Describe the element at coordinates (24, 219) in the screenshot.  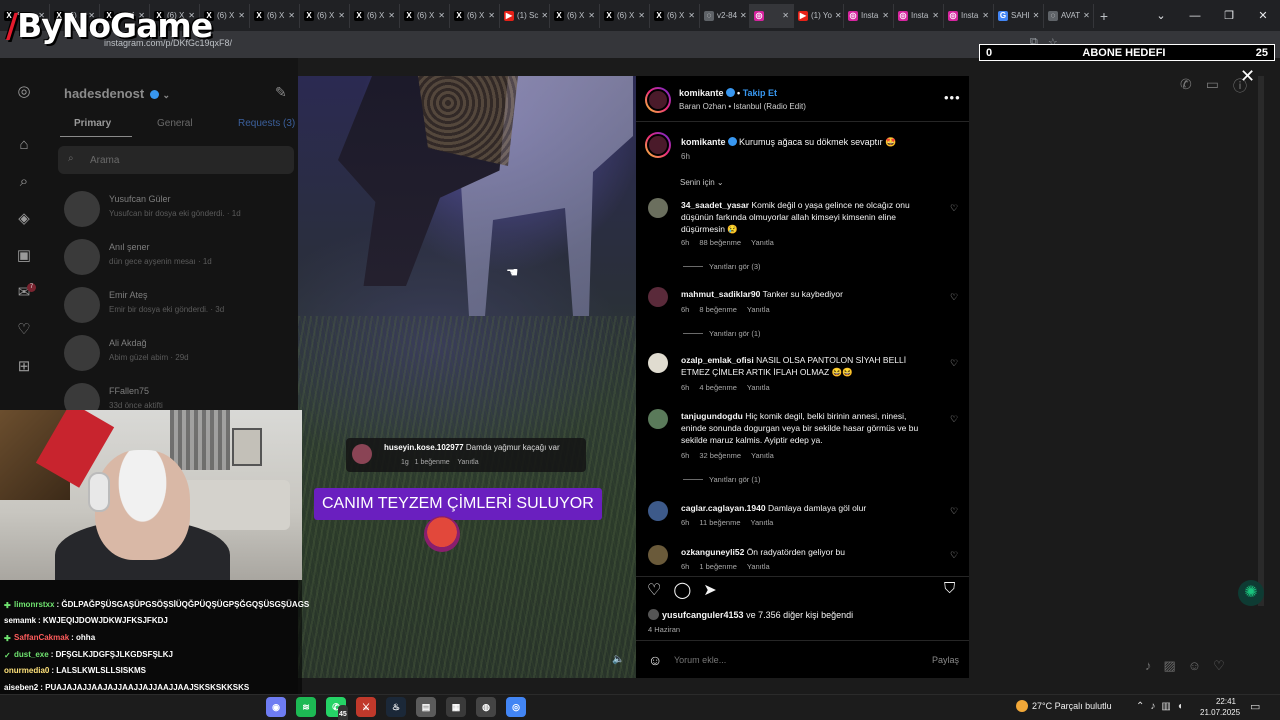
I see `explore-icon: ◈` at that location.